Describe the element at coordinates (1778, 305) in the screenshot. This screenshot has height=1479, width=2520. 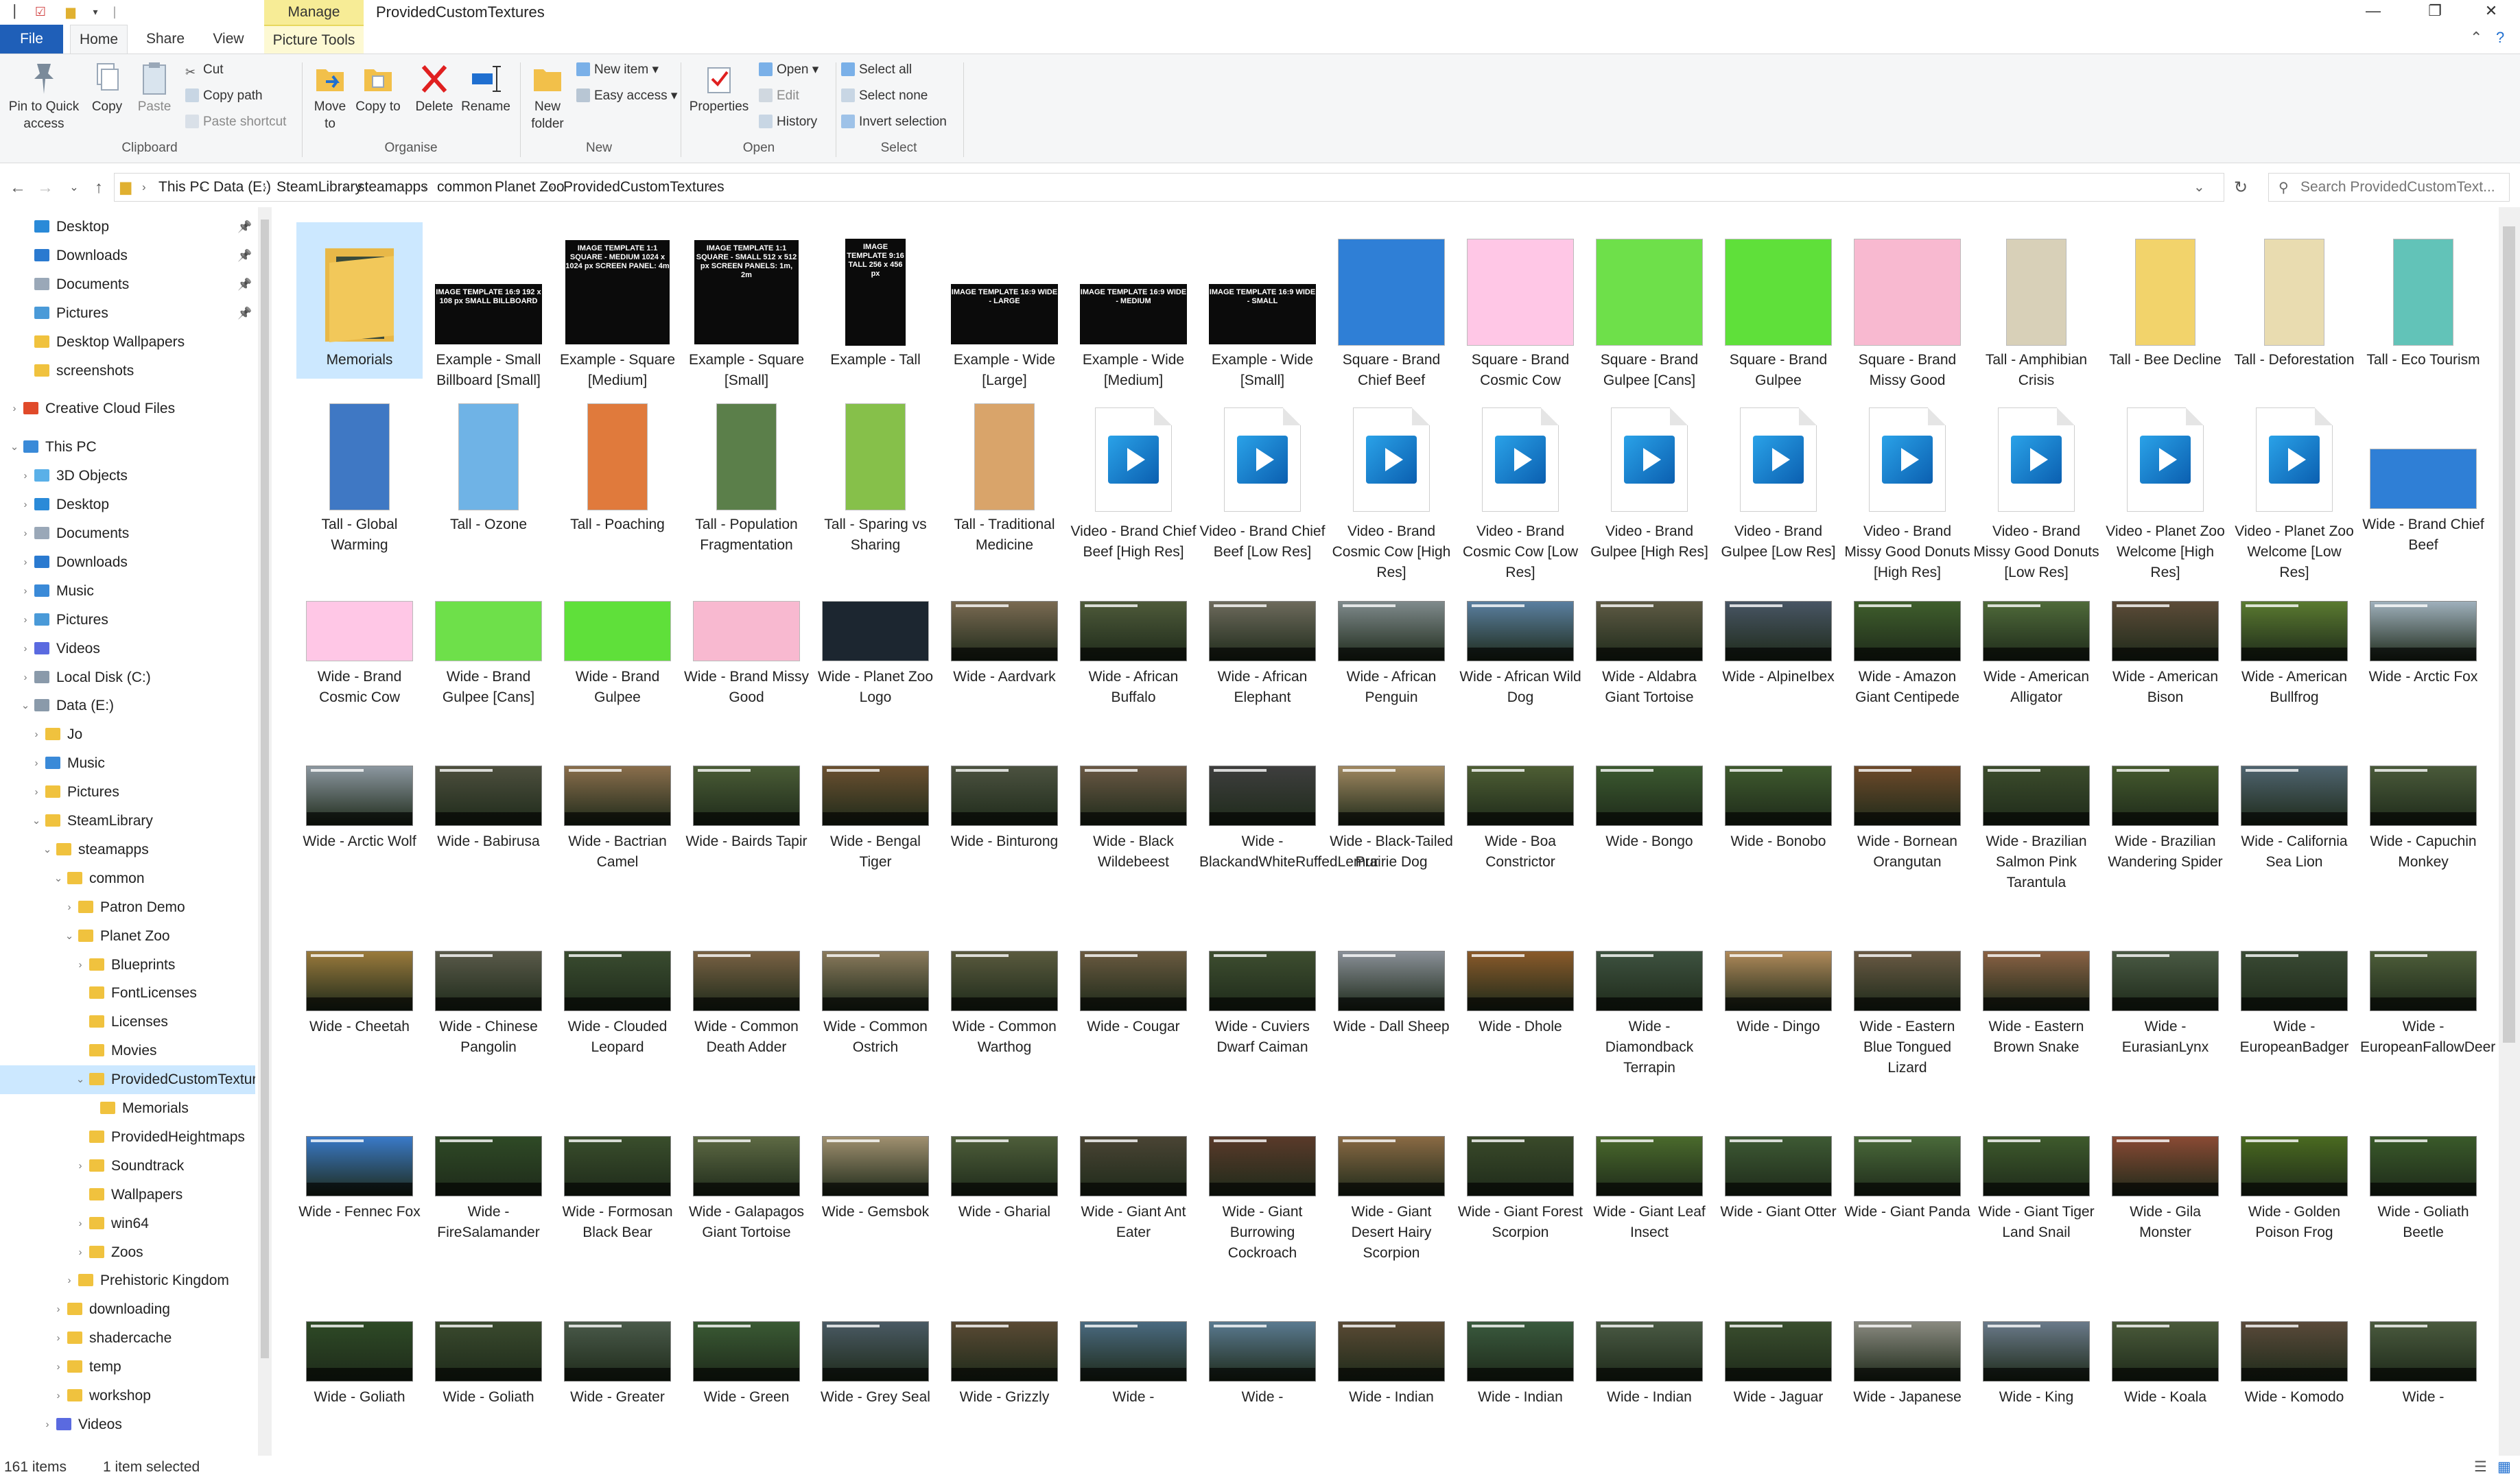
I see `file-item: Square - Brand Gulpee` at that location.